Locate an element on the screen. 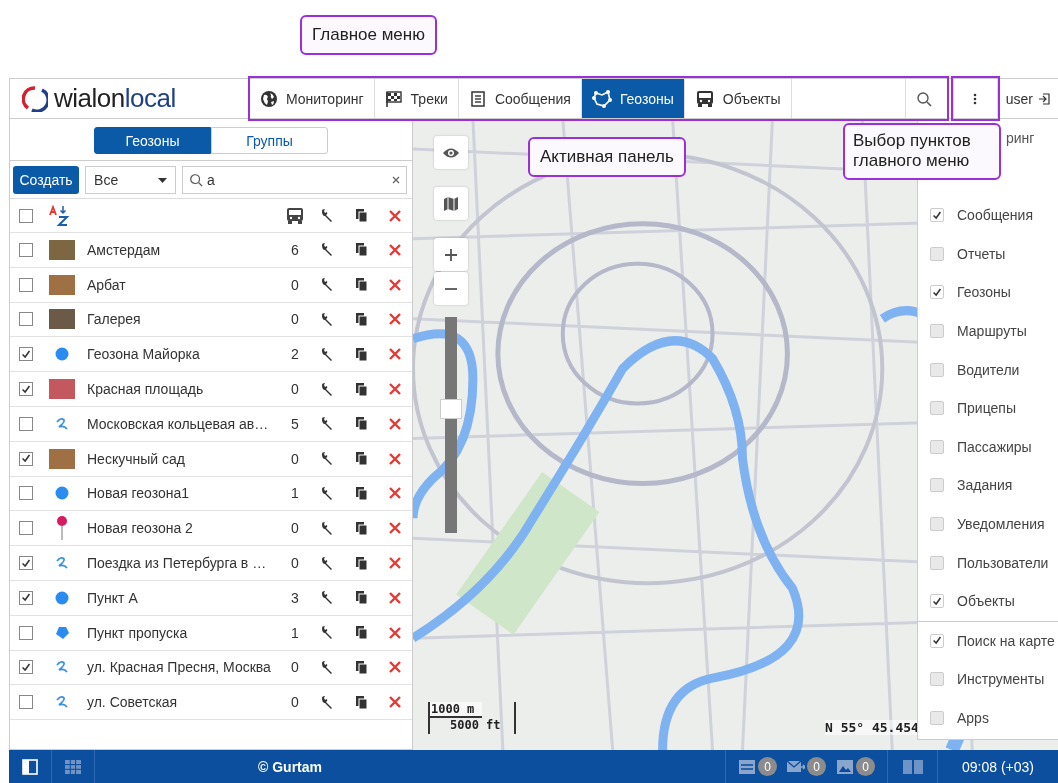  logo: wialonlocal is located at coordinates (130, 98).